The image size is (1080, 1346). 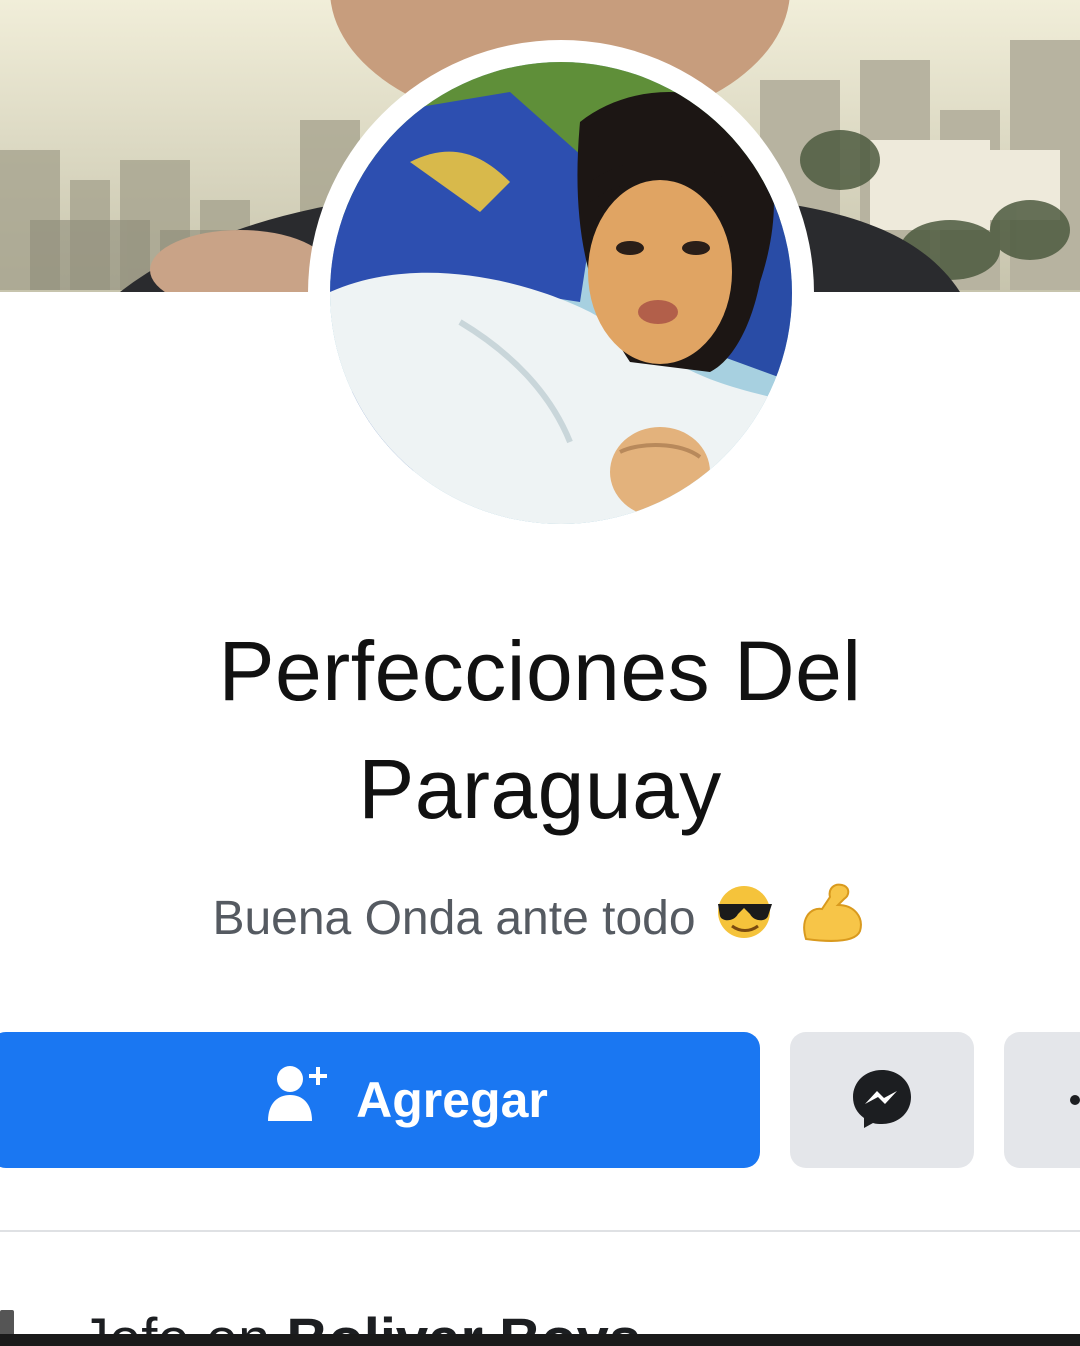 I want to click on profile-bio: Buena Onda ante todo, so click(x=540, y=918).